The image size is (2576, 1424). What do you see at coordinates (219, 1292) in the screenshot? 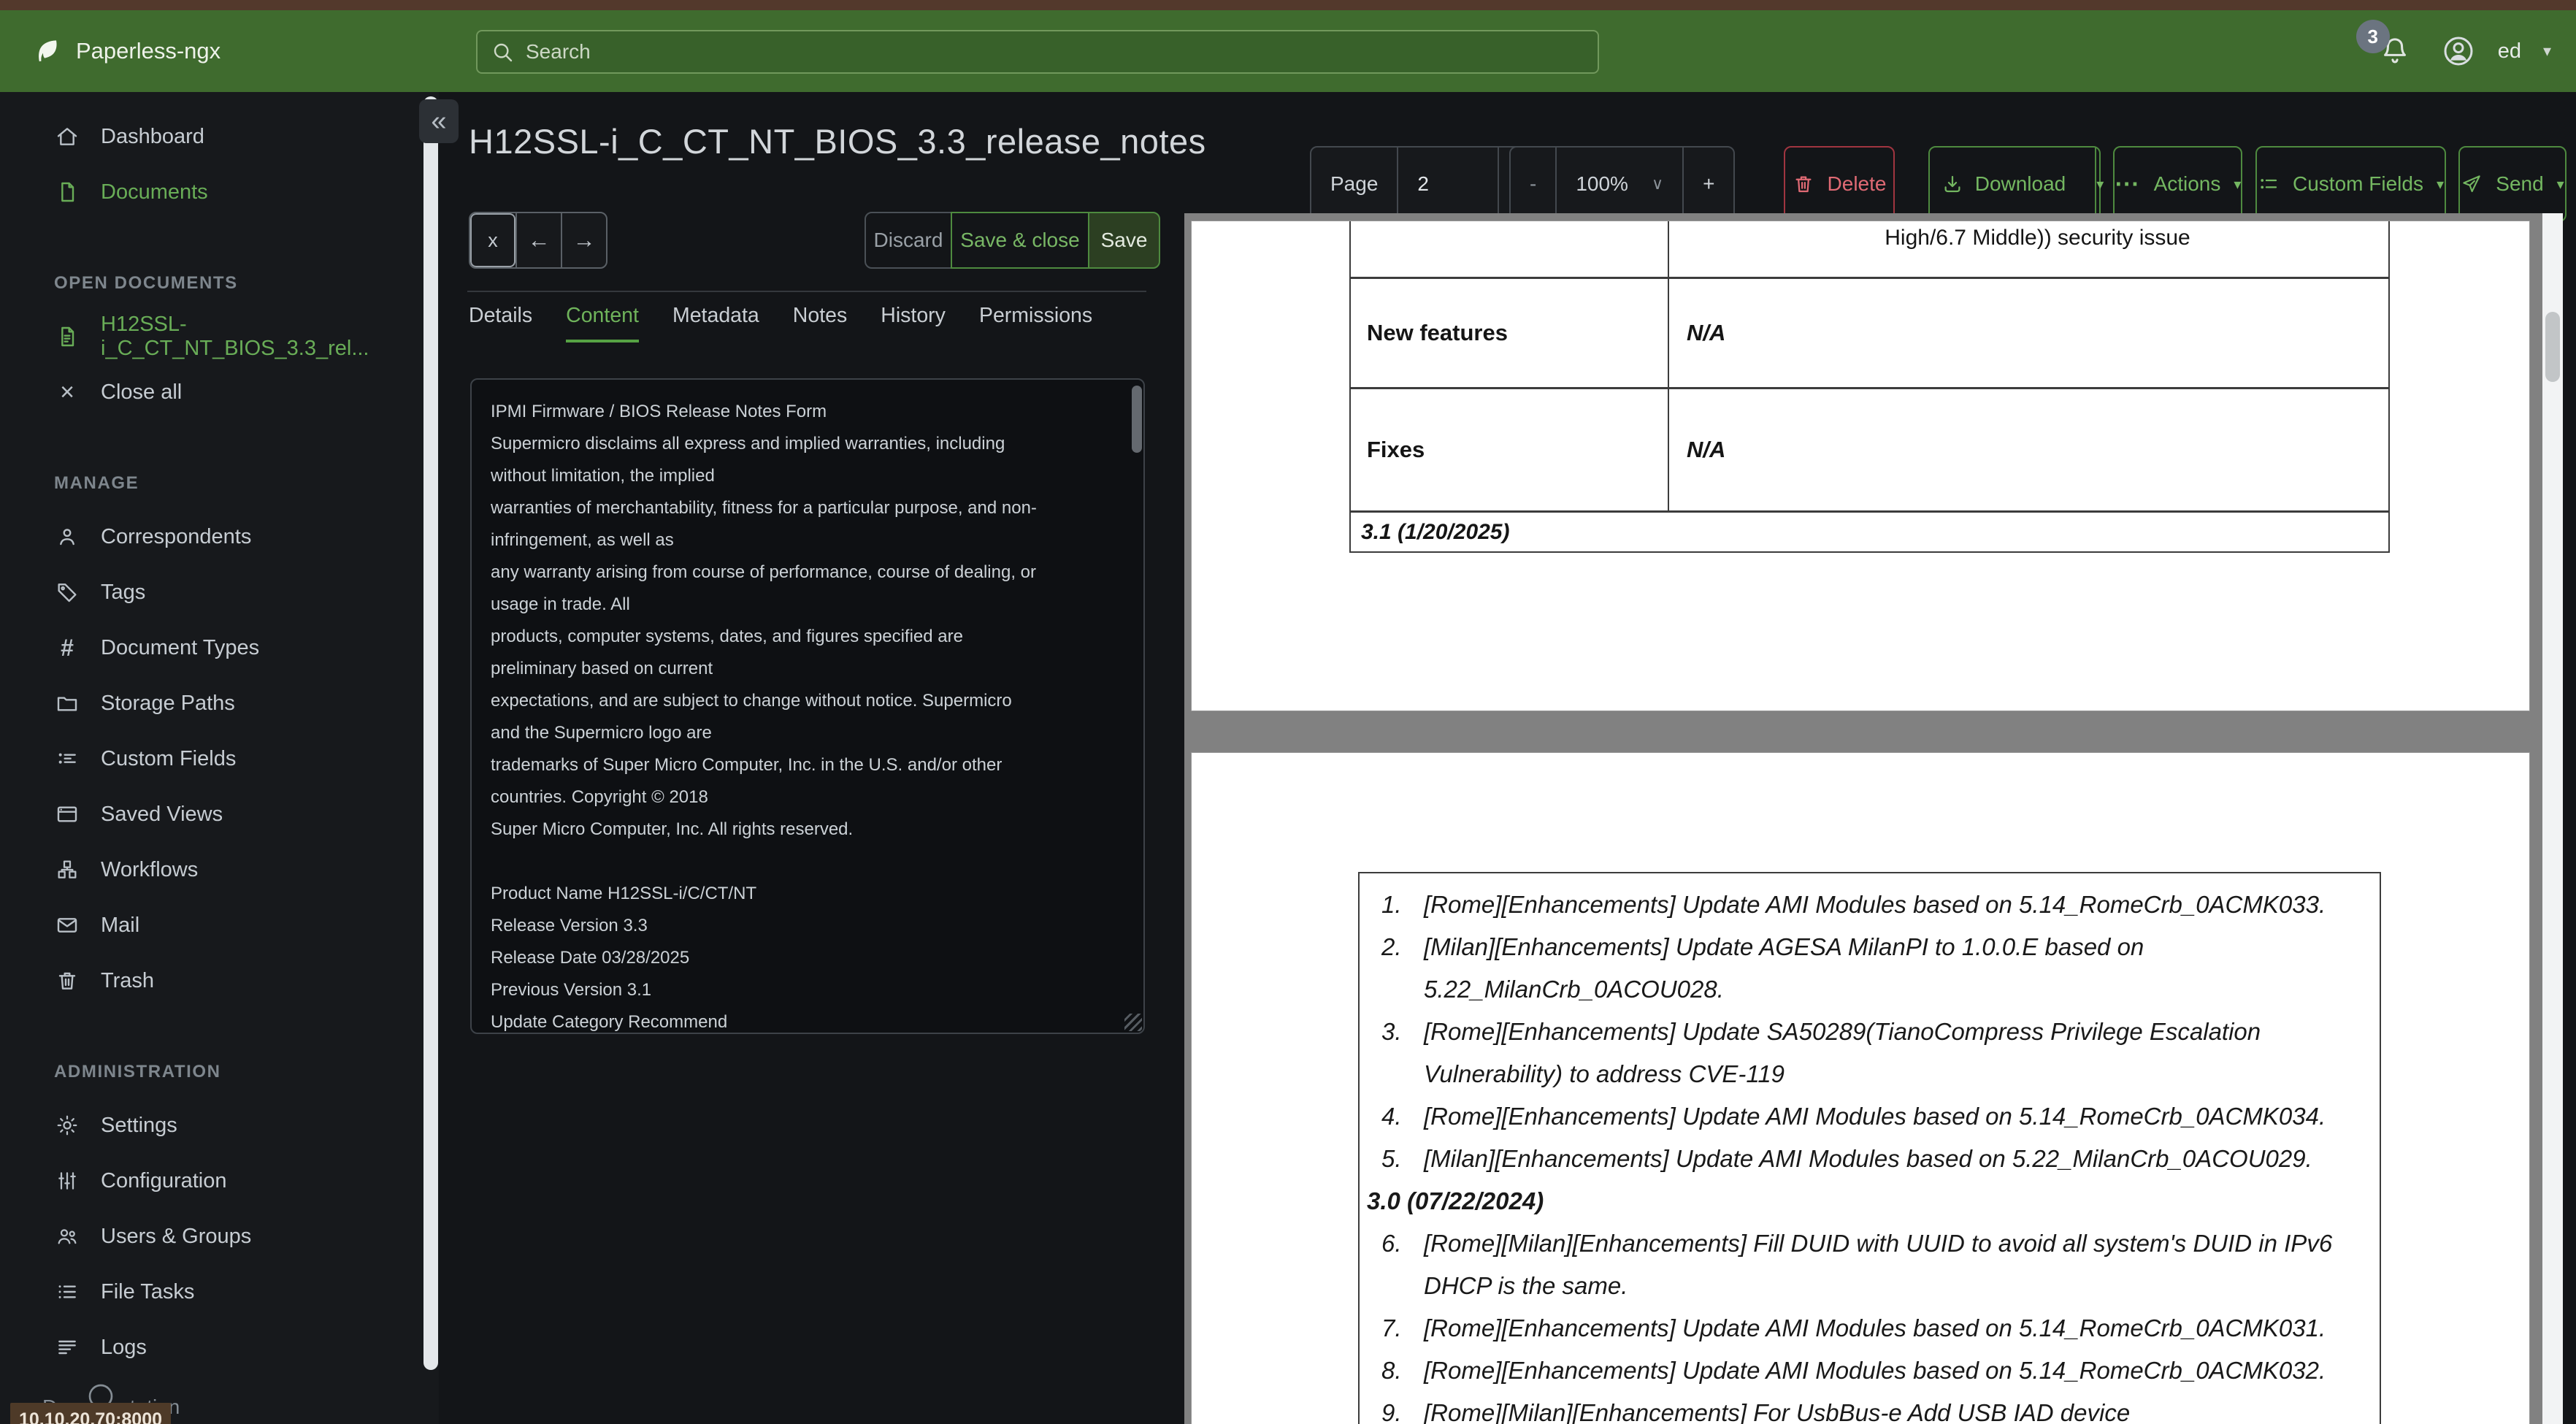
I see `sidebar-item-file-tasks: File Tasks` at bounding box center [219, 1292].